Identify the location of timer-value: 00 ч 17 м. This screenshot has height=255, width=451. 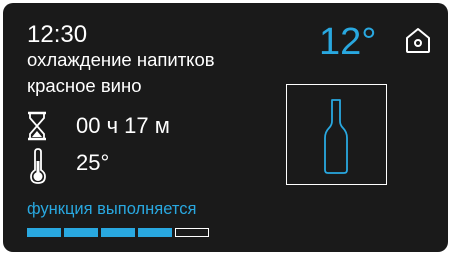
(123, 126).